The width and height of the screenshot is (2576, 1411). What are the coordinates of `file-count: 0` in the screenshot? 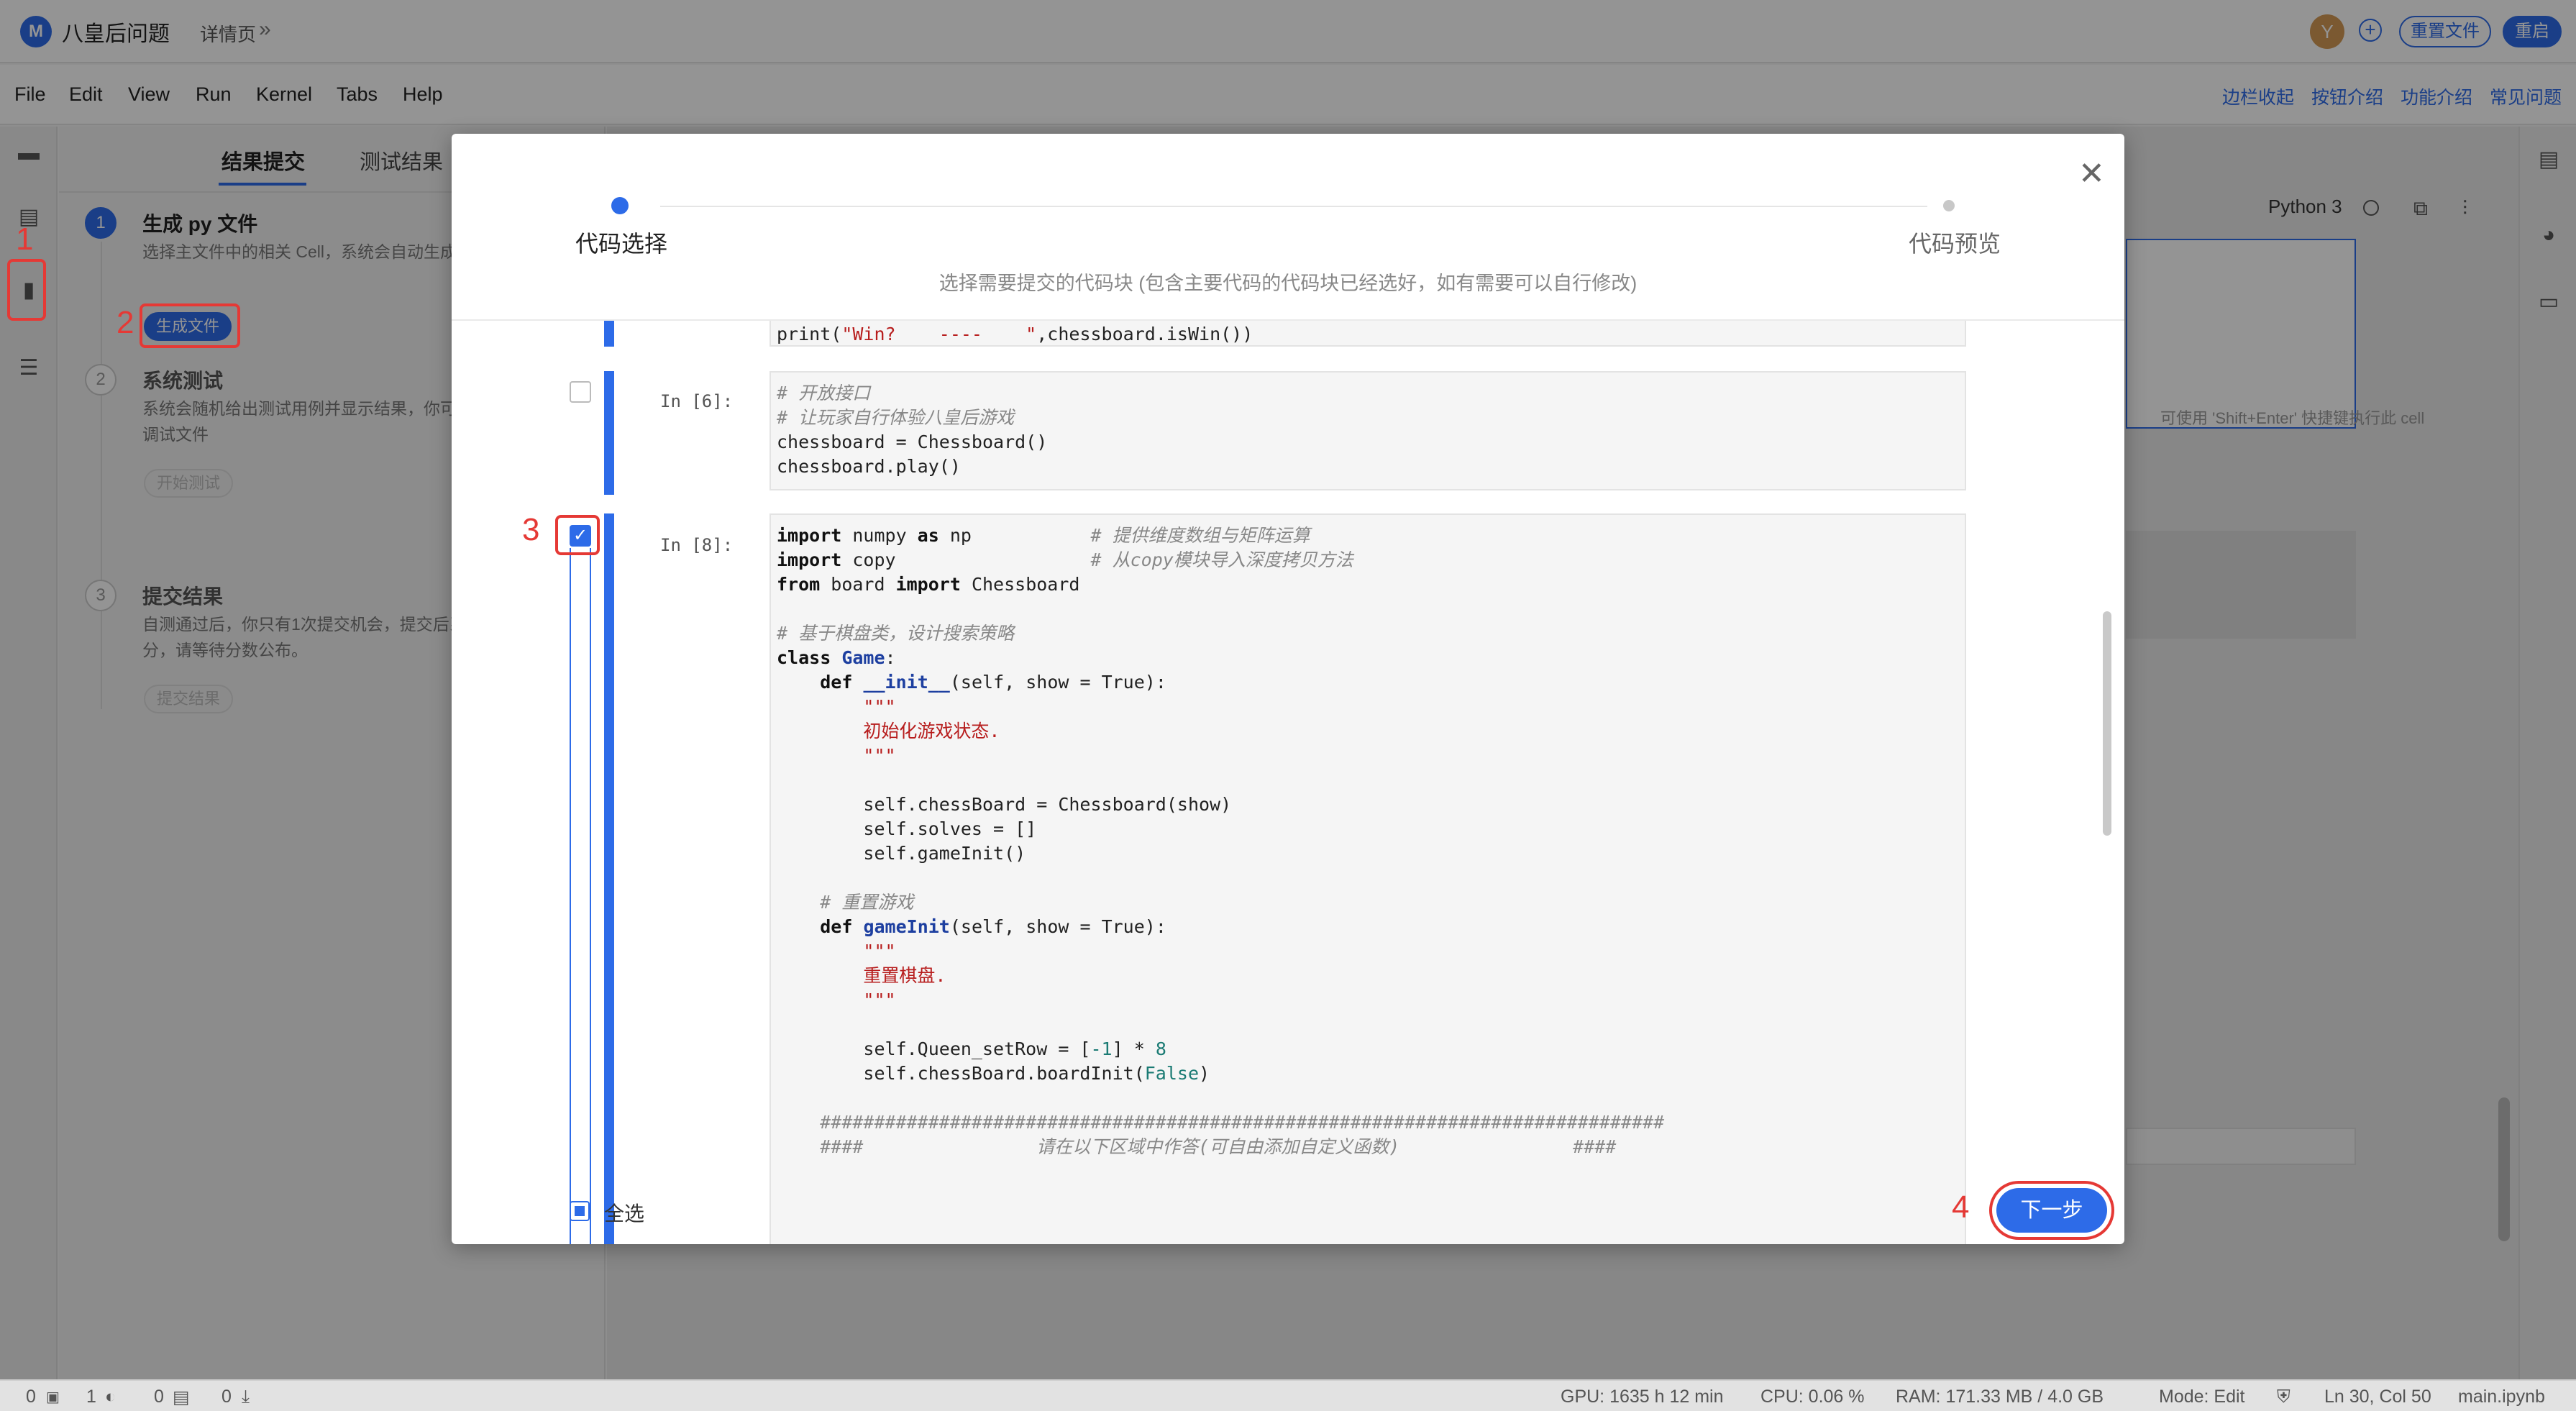 It's located at (159, 1397).